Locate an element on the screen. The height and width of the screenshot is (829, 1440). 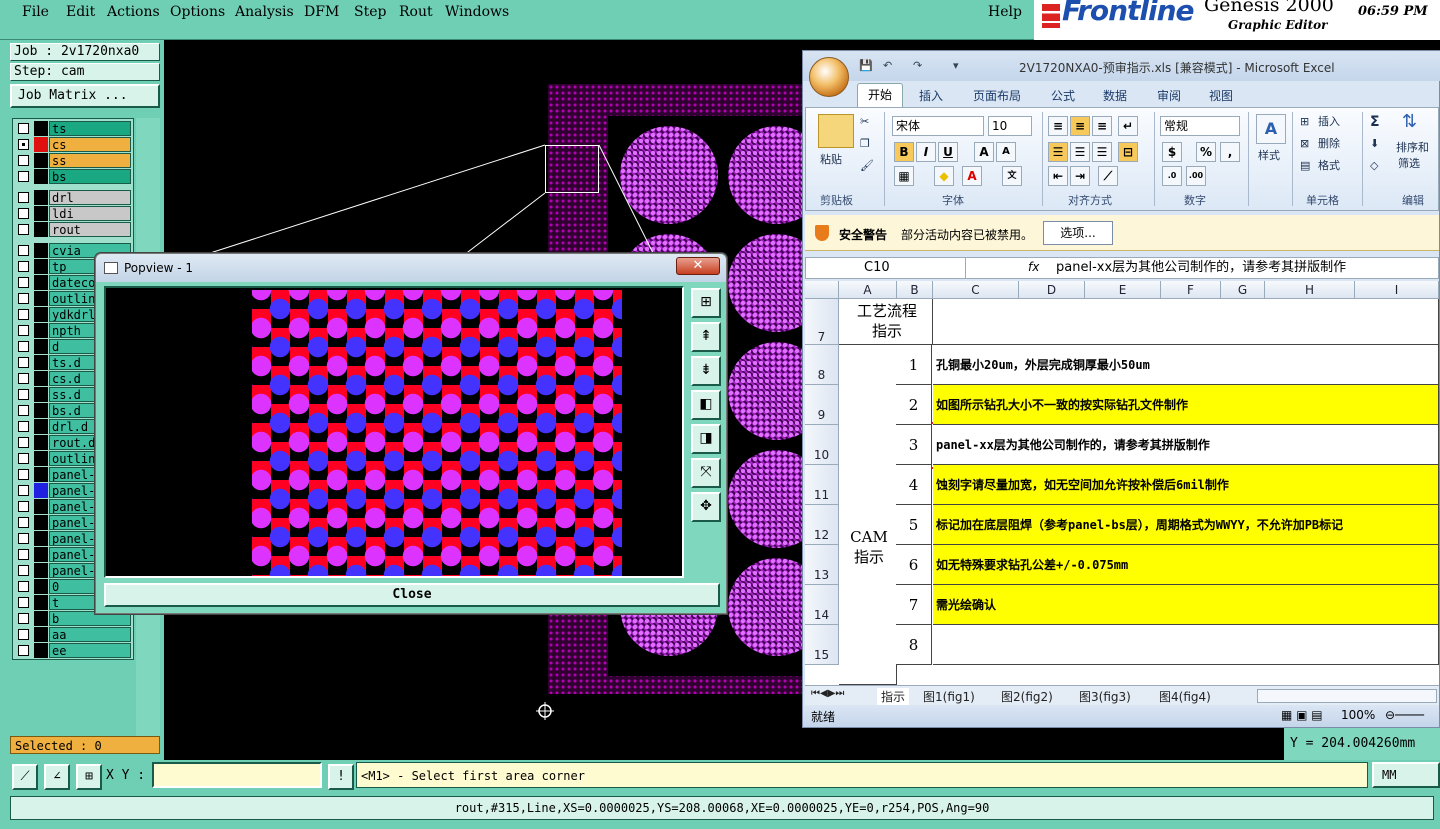
autosum-icon: Σ is located at coordinates (1375, 122).